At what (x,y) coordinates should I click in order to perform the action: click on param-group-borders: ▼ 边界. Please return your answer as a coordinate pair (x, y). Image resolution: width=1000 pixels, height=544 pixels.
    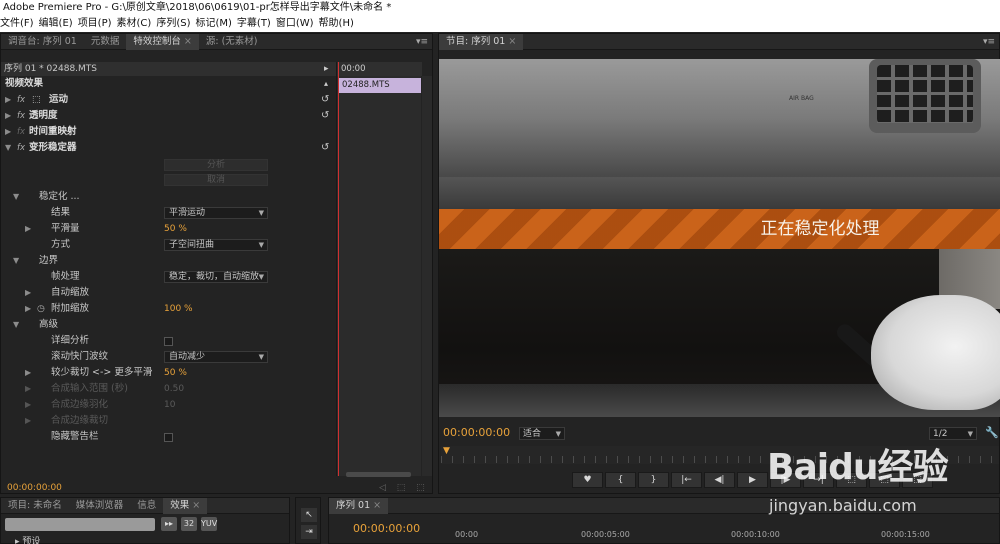
    Looking at the image, I should click on (168, 261).